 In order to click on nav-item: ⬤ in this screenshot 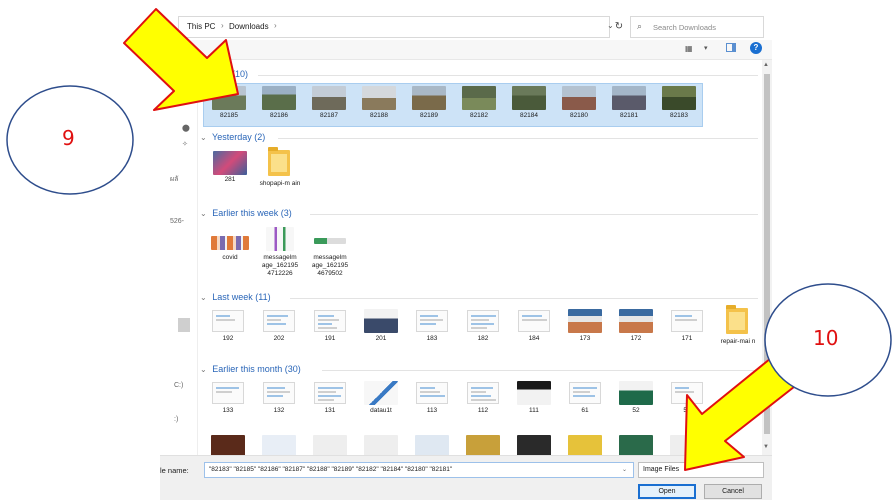, I will do `click(186, 128)`.